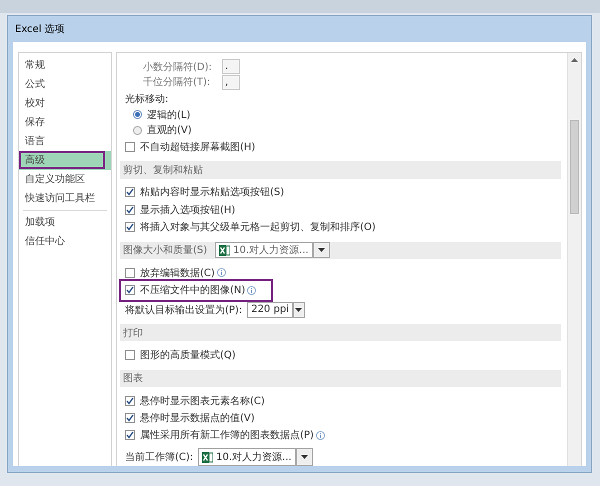 The image size is (600, 486). What do you see at coordinates (159, 457) in the screenshot?
I see `field-label: 当前工作簿(C):` at bounding box center [159, 457].